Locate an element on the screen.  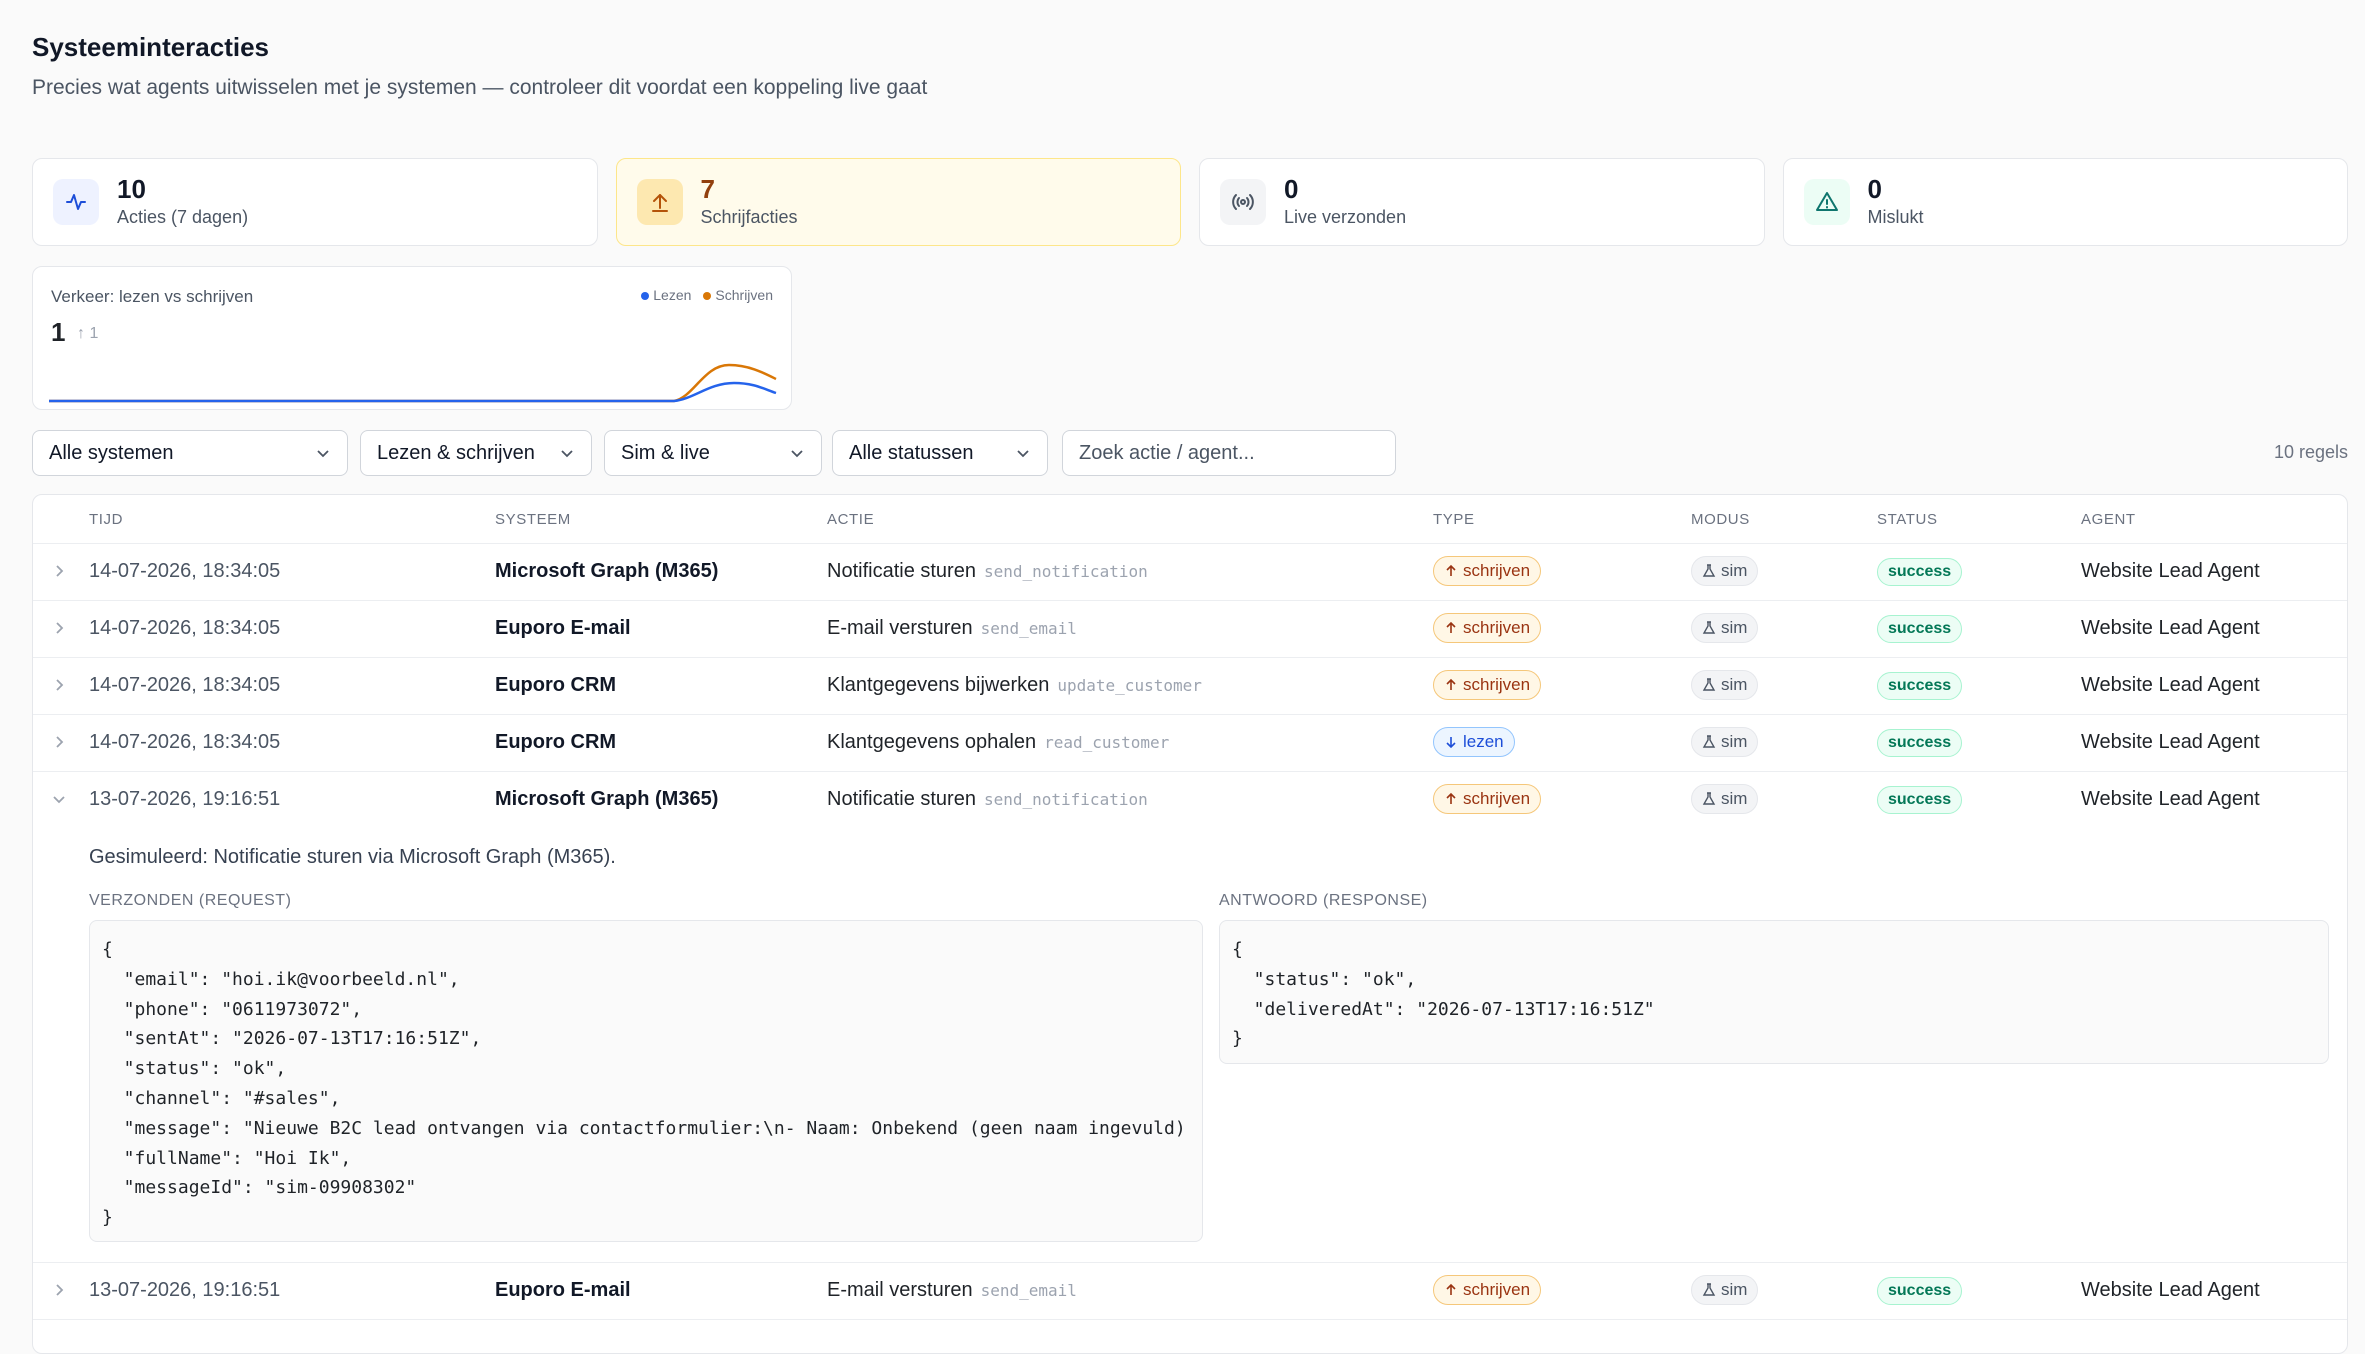
type-badge: lezen is located at coordinates (1474, 742).